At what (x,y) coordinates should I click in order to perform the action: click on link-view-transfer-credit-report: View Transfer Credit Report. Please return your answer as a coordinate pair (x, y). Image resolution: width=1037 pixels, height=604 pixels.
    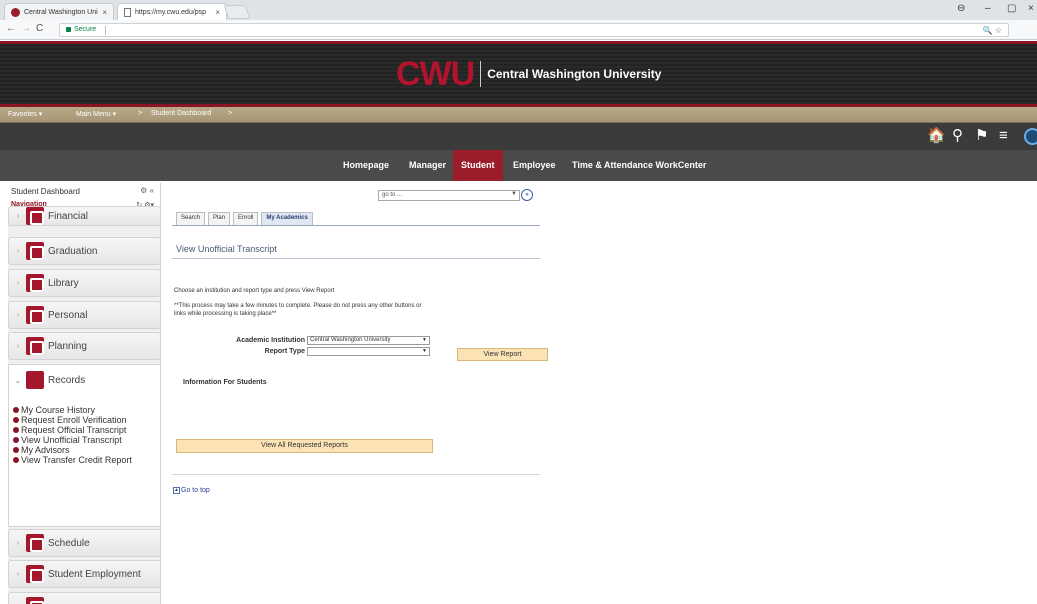
    Looking at the image, I should click on (84, 460).